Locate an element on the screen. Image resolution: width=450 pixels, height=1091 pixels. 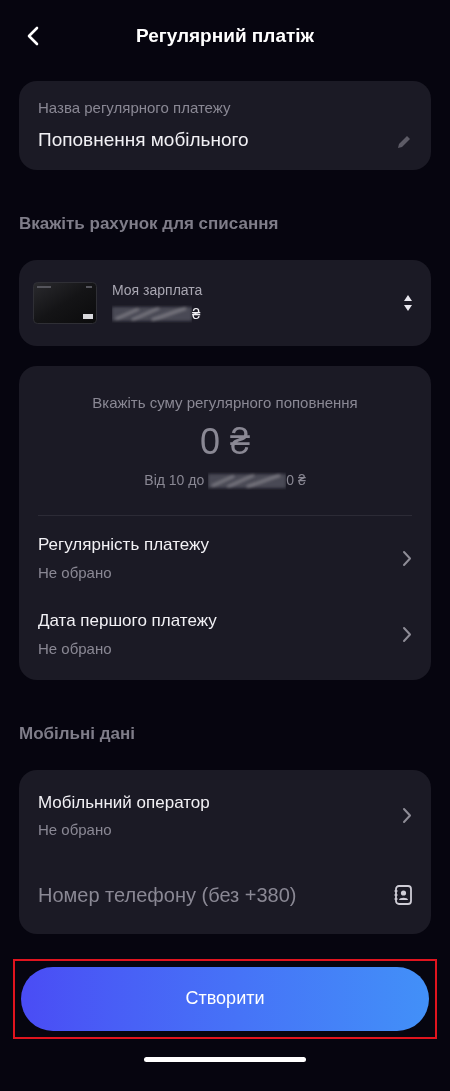
schedule-row: Регулярність платежу Не обрано is located at coordinates (225, 558).